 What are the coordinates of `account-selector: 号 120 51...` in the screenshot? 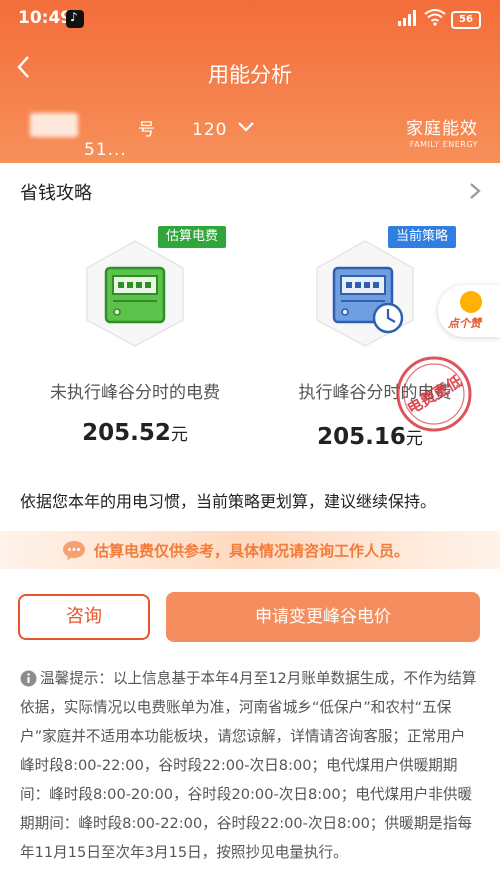 It's located at (145, 135).